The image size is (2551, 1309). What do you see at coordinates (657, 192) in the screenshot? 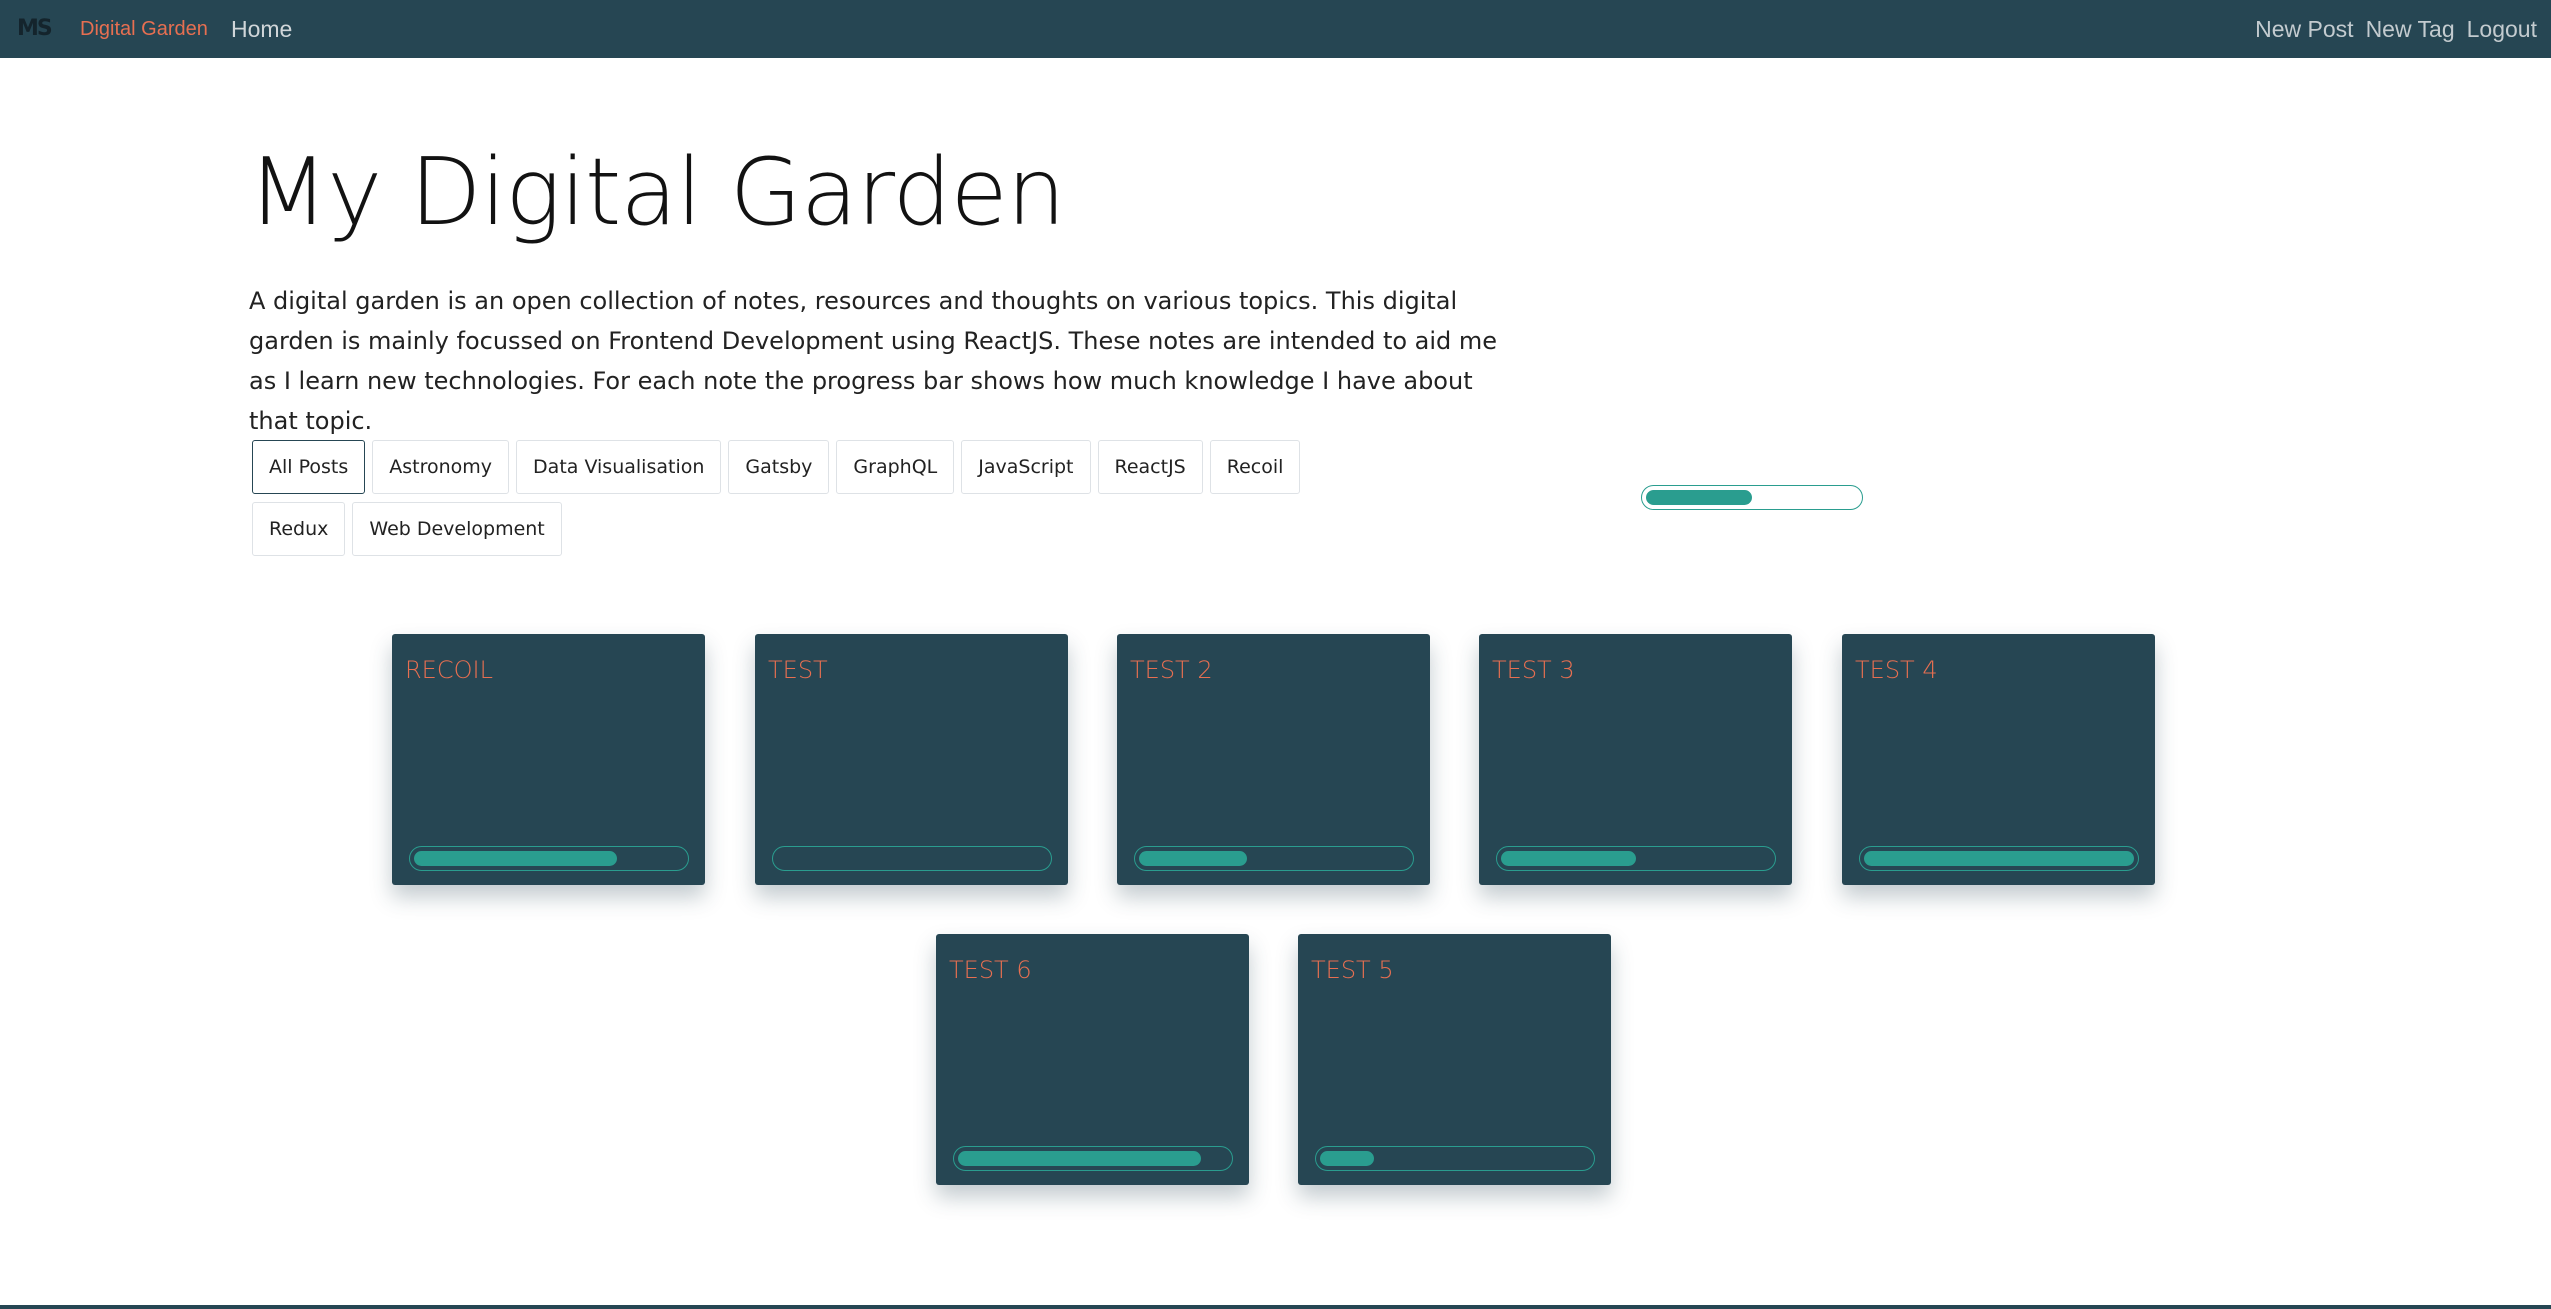
I see `page-title: My Digital Garden` at bounding box center [657, 192].